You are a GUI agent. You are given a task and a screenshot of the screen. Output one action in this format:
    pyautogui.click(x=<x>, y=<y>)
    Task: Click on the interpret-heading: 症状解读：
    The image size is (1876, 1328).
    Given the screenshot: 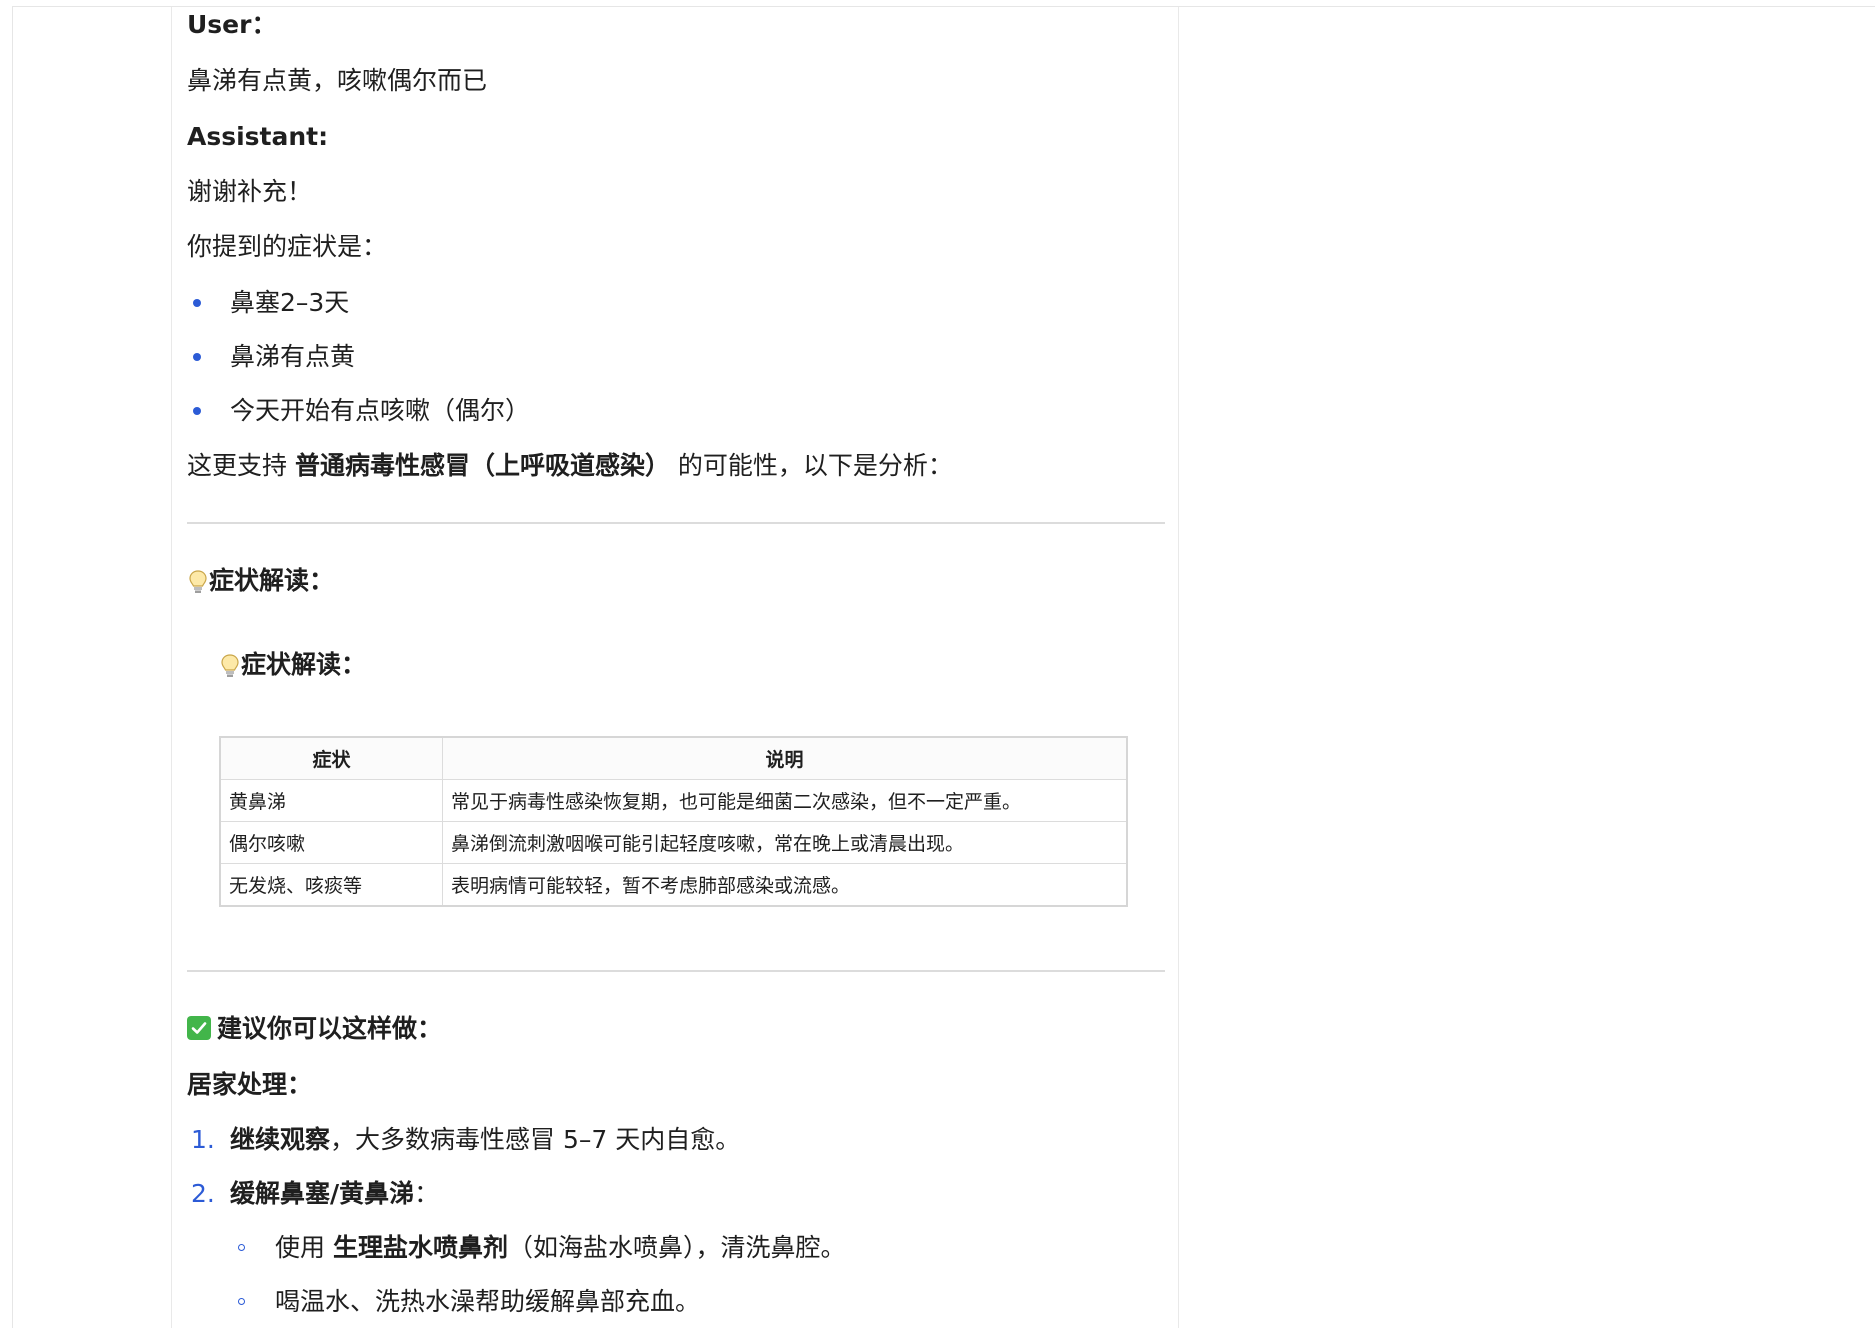 What is the action you would take?
    pyautogui.click(x=260, y=581)
    